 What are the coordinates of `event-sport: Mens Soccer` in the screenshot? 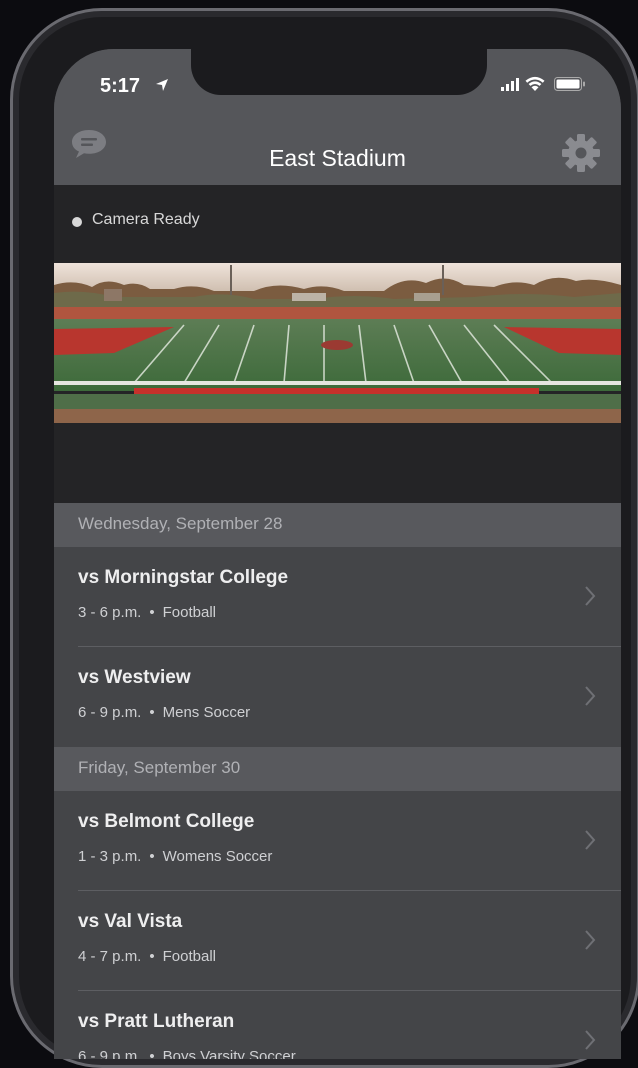 It's located at (206, 712).